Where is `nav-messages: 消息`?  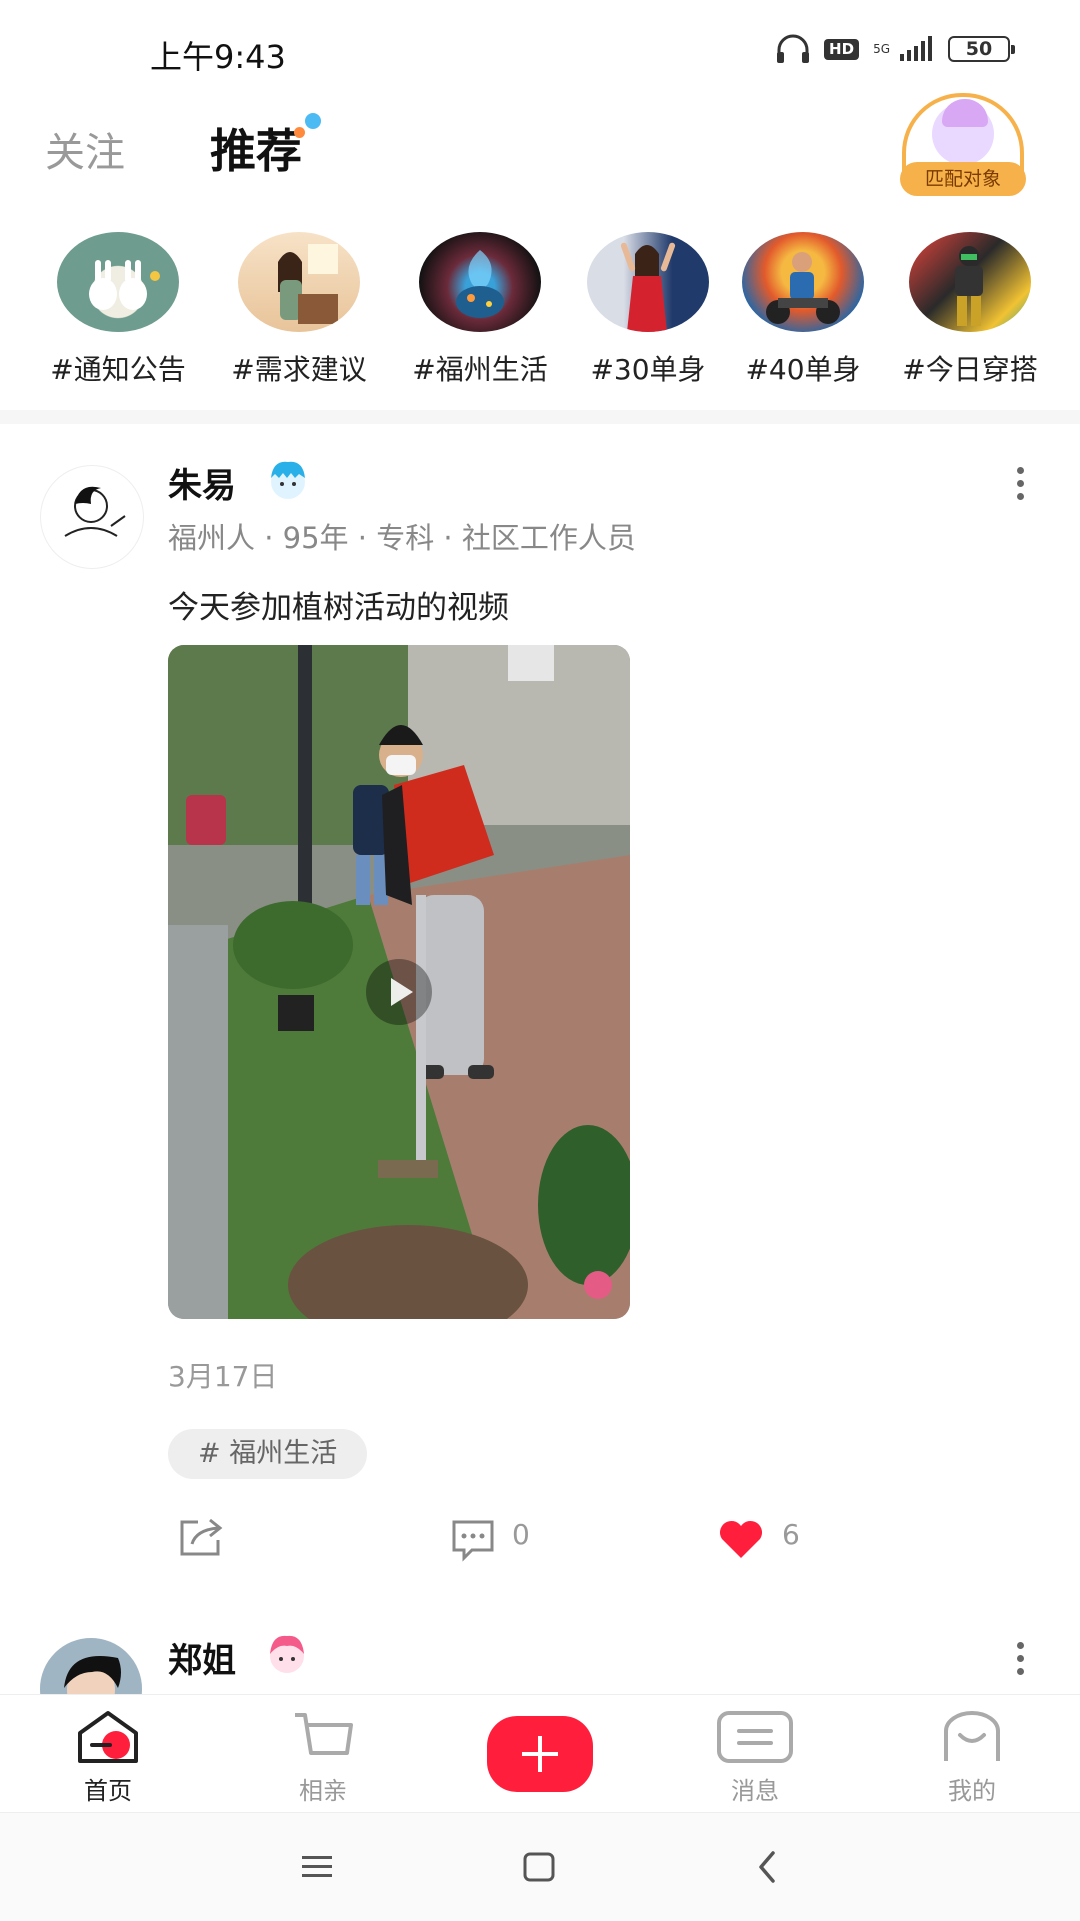
nav-messages: 消息 is located at coordinates (755, 1757).